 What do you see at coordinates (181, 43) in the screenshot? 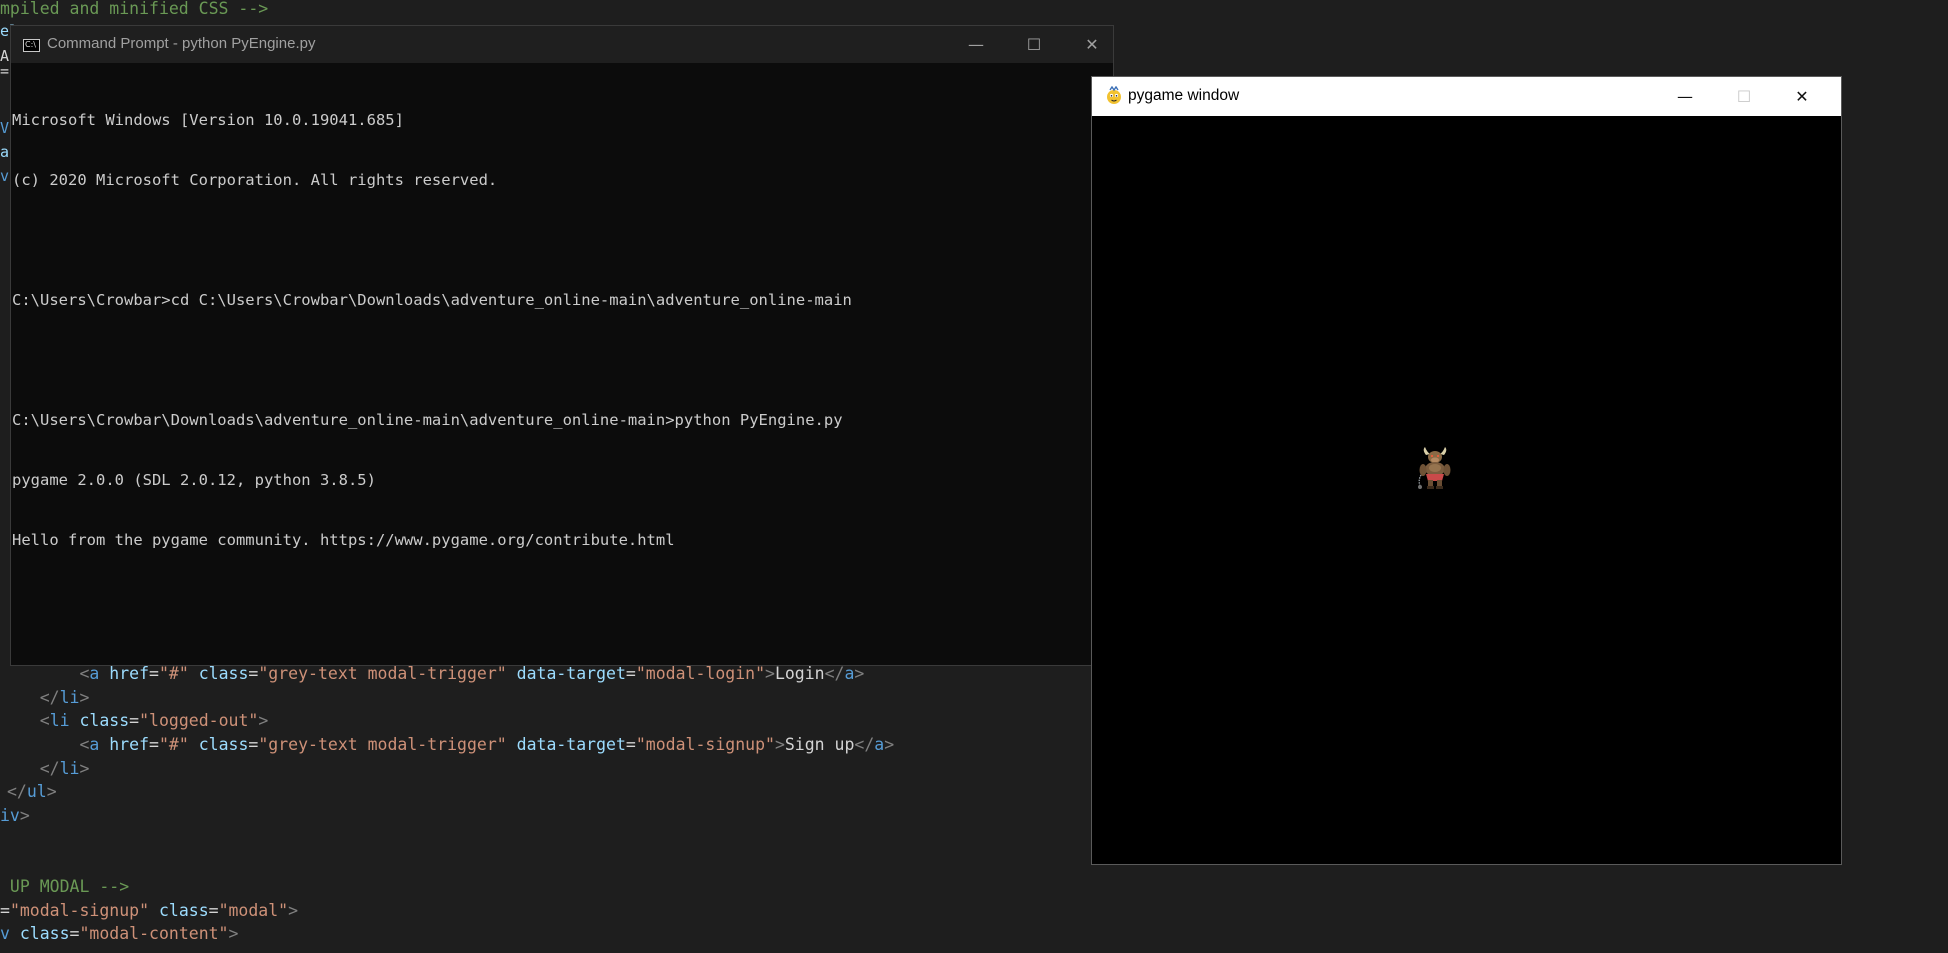
I see `cmd-window-title: Command Prompt - python PyEngine.py` at bounding box center [181, 43].